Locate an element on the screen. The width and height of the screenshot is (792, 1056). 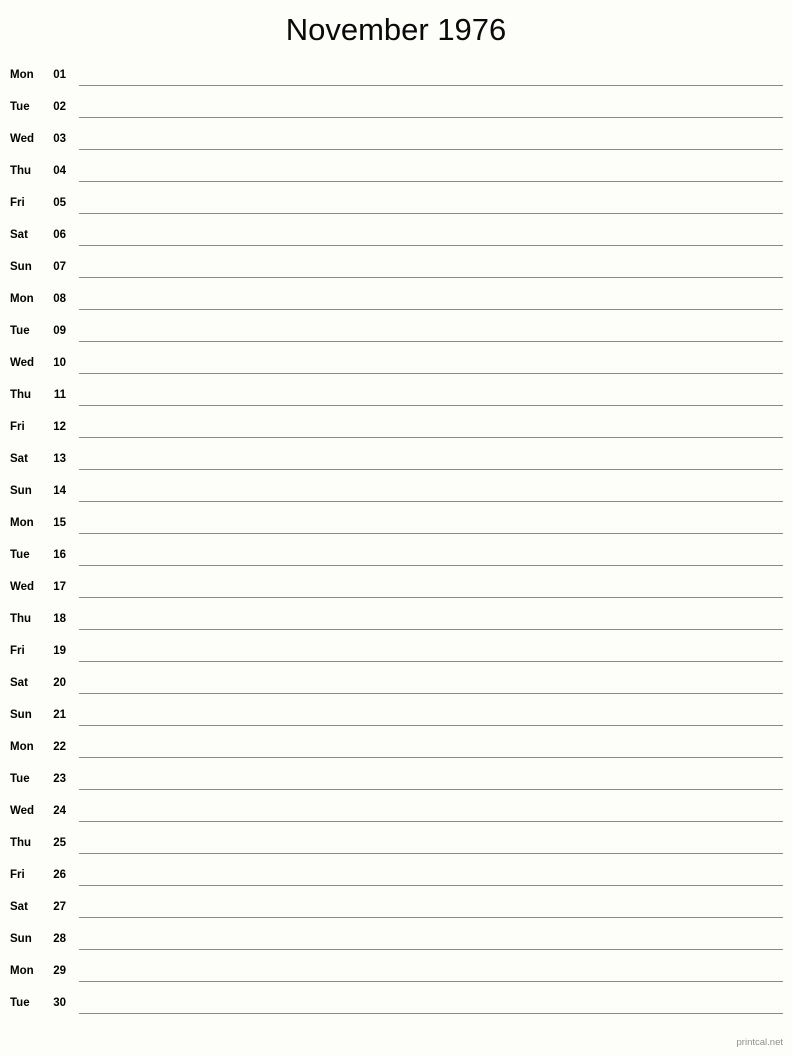
day-number-label: 19 is located at coordinates (59, 651).